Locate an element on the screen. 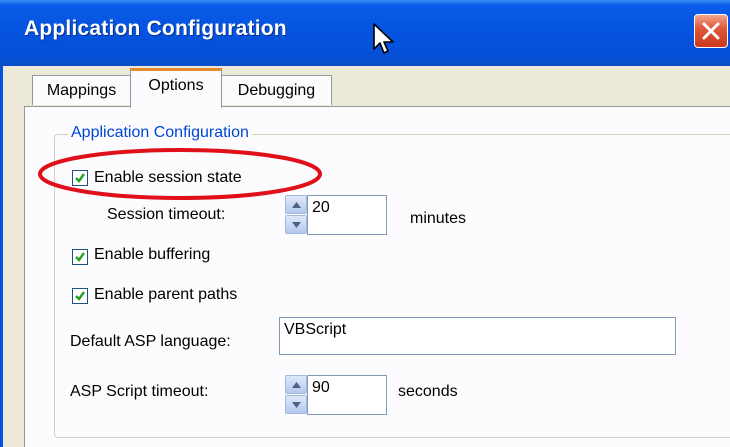  asp-language-label: Default ASP language: is located at coordinates (150, 341).